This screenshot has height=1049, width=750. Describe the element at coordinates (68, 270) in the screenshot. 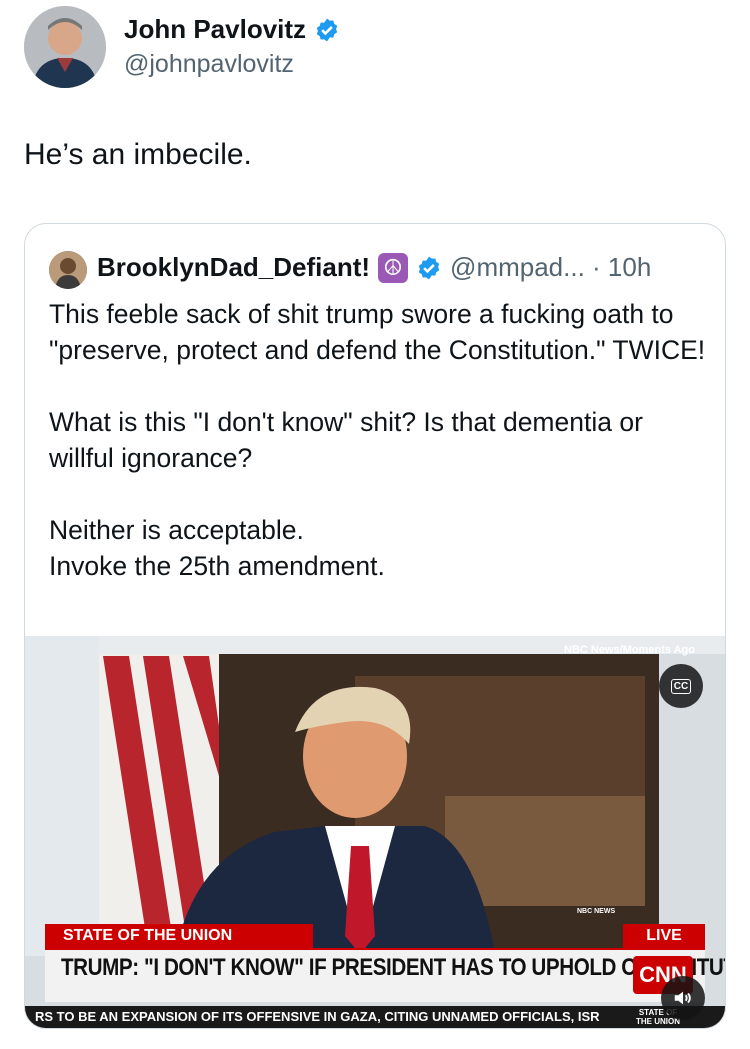

I see `quoted-avatar` at that location.